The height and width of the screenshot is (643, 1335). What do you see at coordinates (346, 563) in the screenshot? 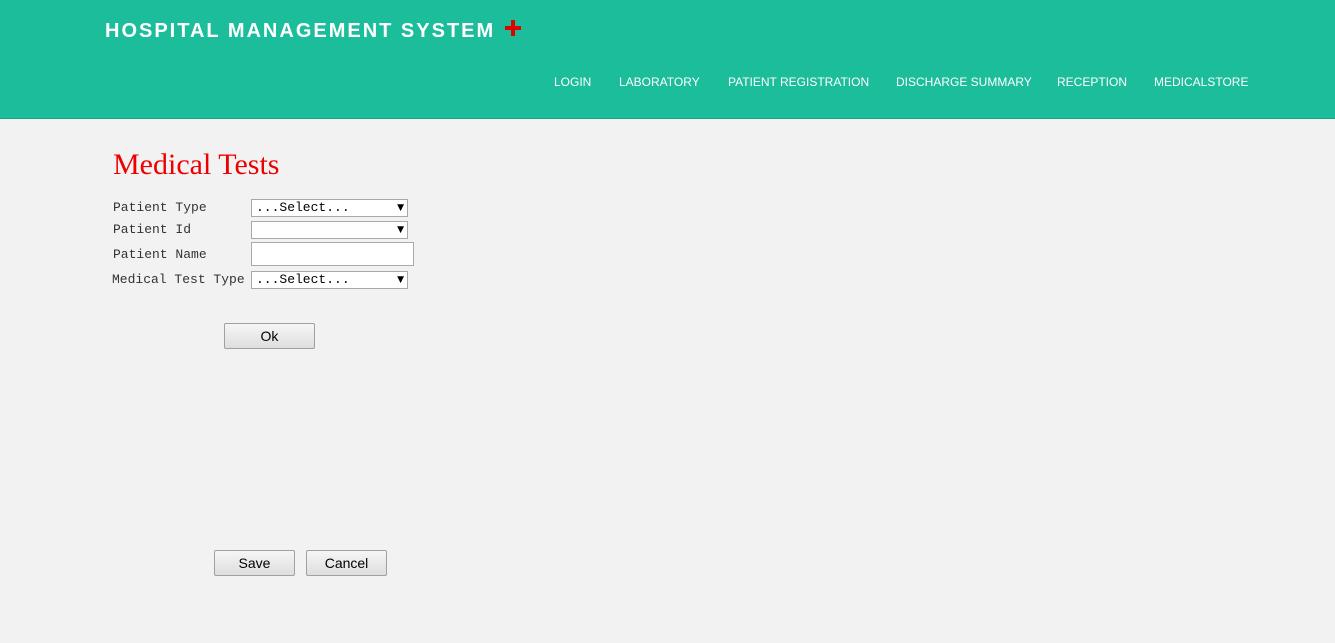
I see `cancel-button: Cancel` at bounding box center [346, 563].